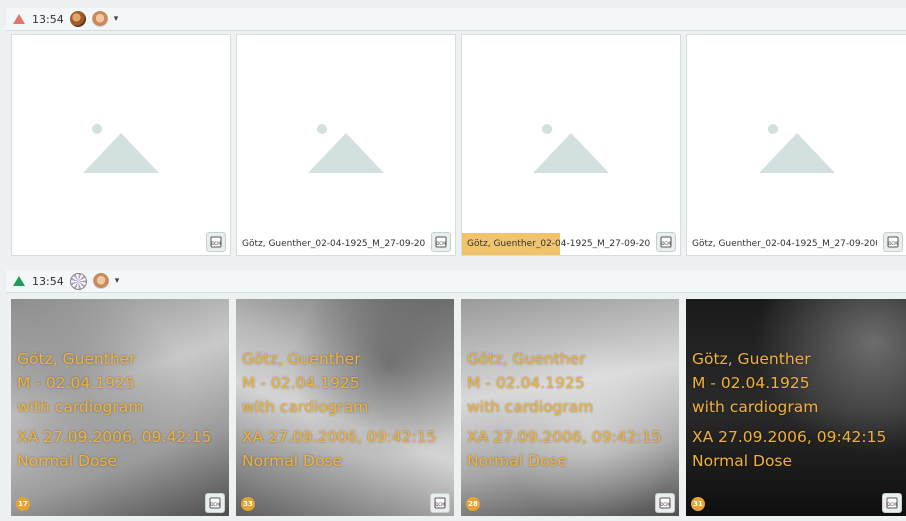 Image resolution: width=906 pixels, height=521 pixels. What do you see at coordinates (23, 504) in the screenshot?
I see `frame-count-badge: 17` at bounding box center [23, 504].